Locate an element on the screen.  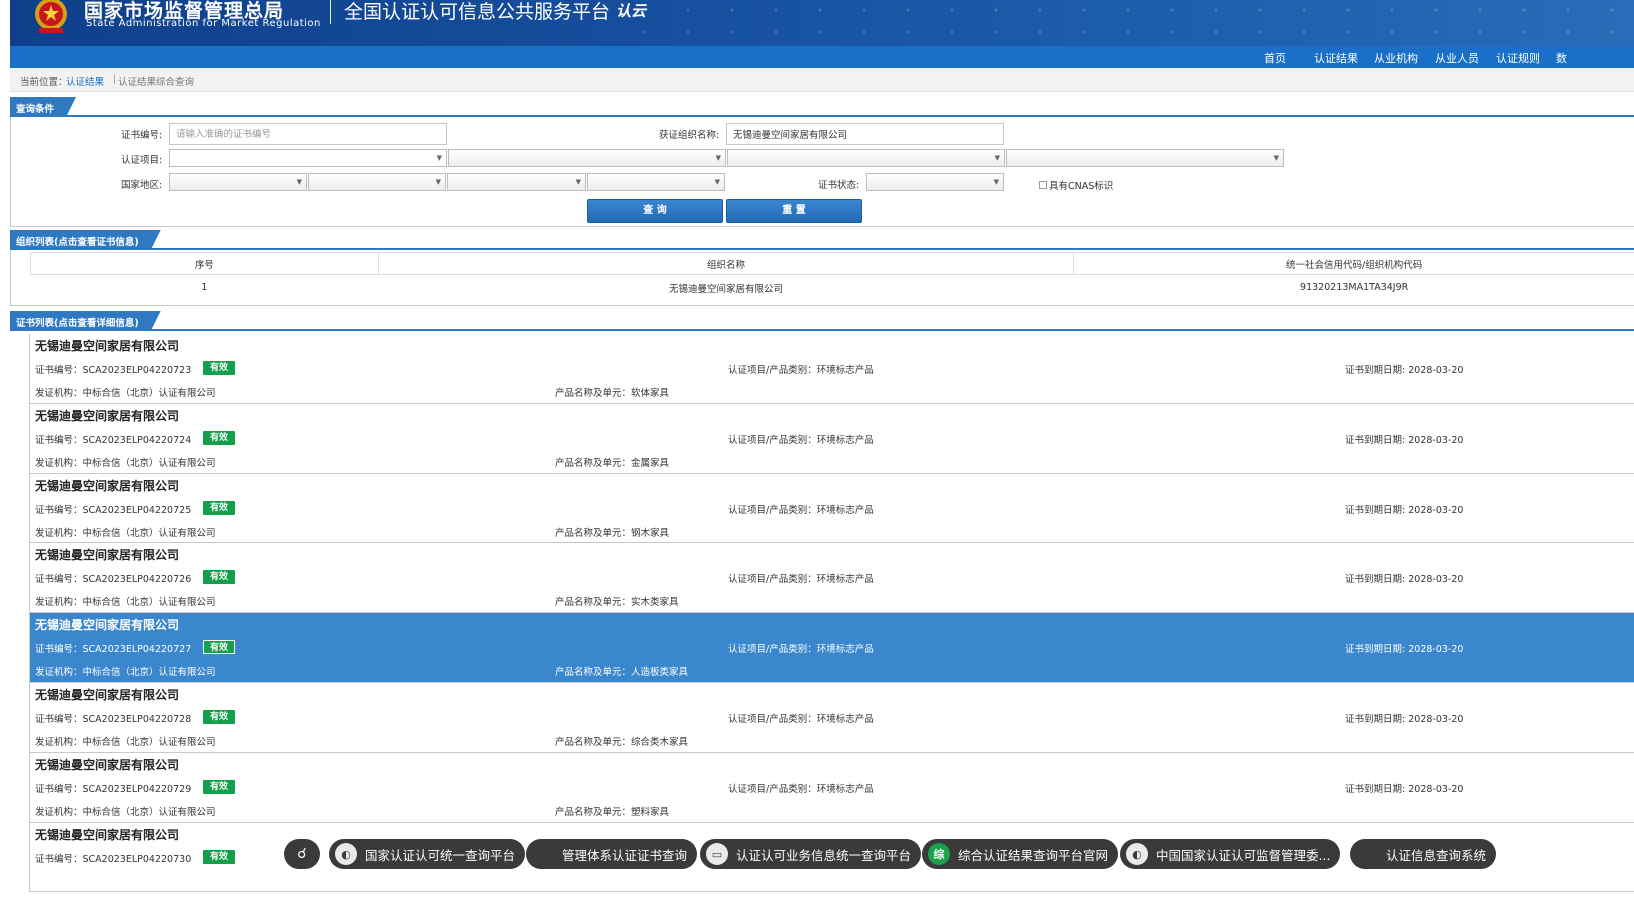
main-nav: 首页 认证结果 从业机构 从业人员 认证规则 数 is located at coordinates (822, 57).